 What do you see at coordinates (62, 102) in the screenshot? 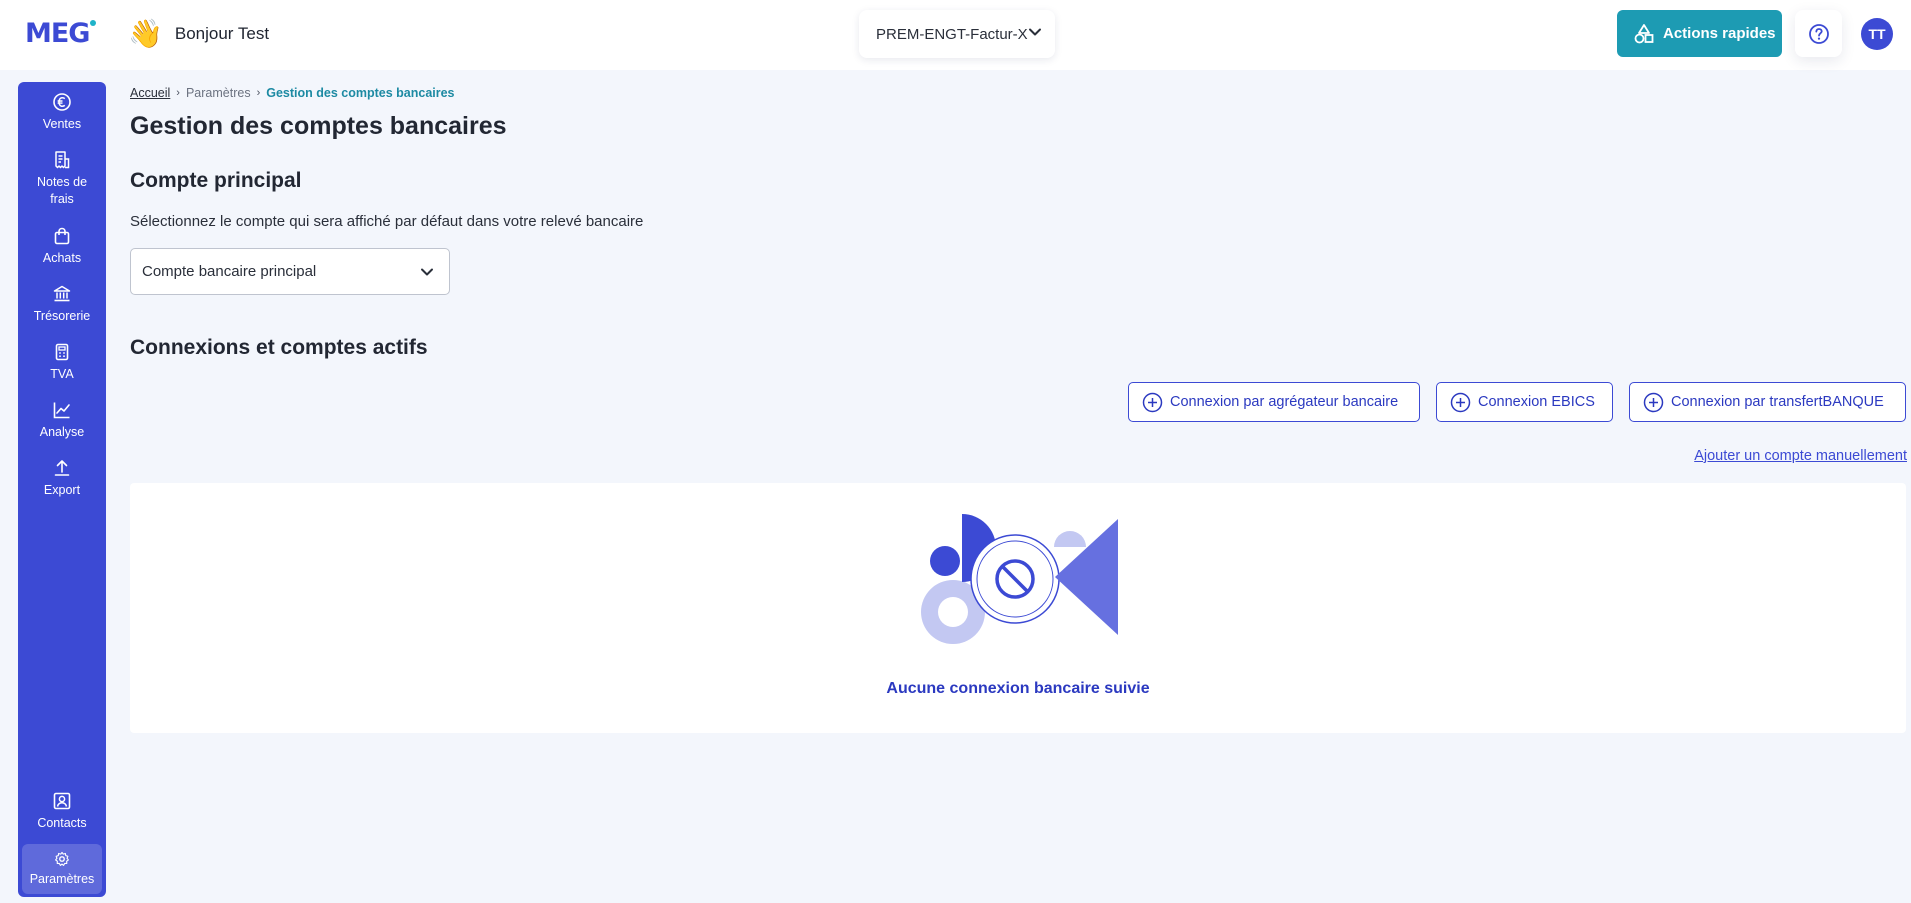
I see `euro-icon` at bounding box center [62, 102].